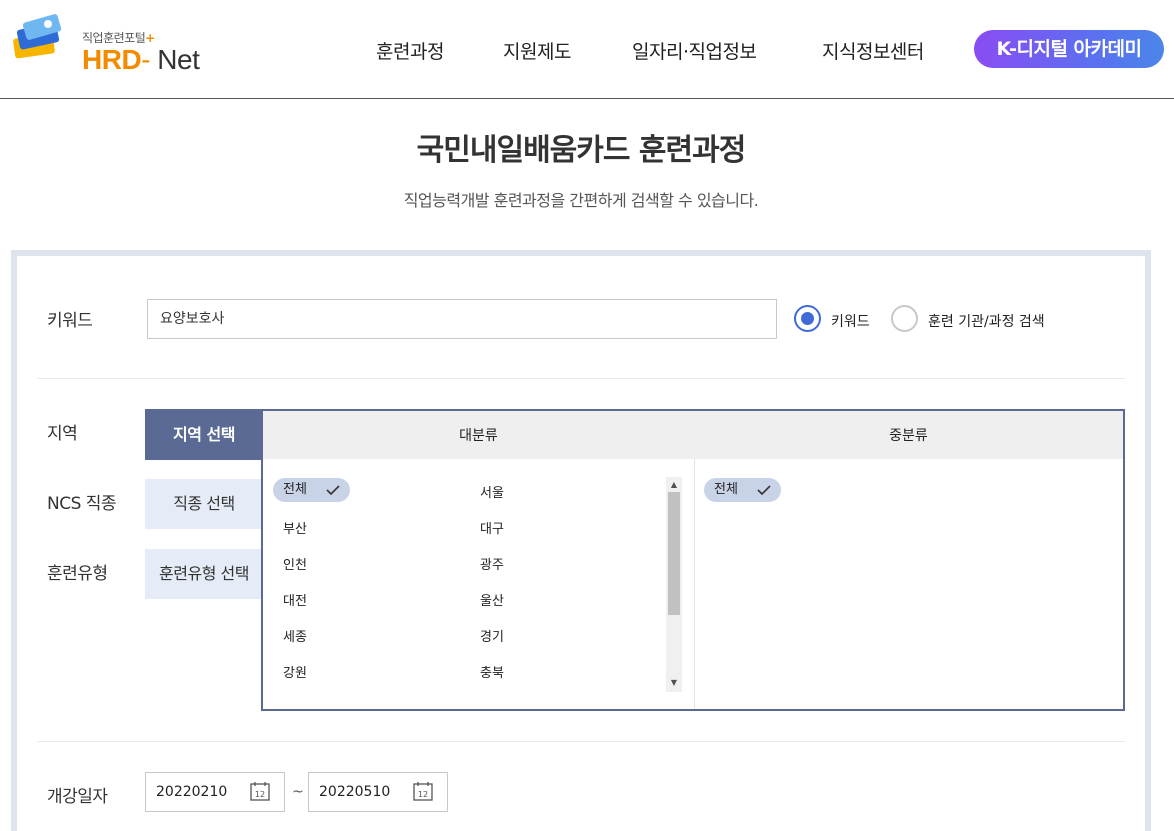 The height and width of the screenshot is (831, 1174). What do you see at coordinates (204, 434) in the screenshot?
I see `tab-region-select: 지역 선택` at bounding box center [204, 434].